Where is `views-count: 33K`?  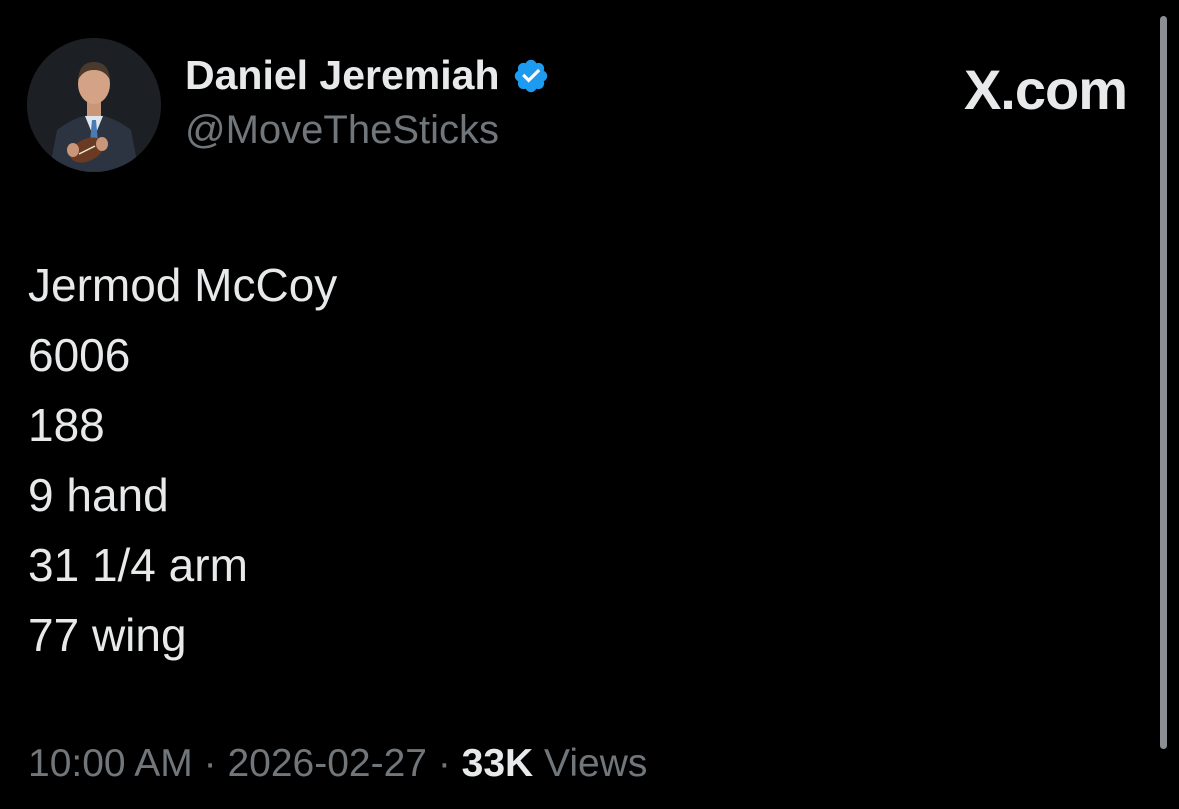 views-count: 33K is located at coordinates (498, 763).